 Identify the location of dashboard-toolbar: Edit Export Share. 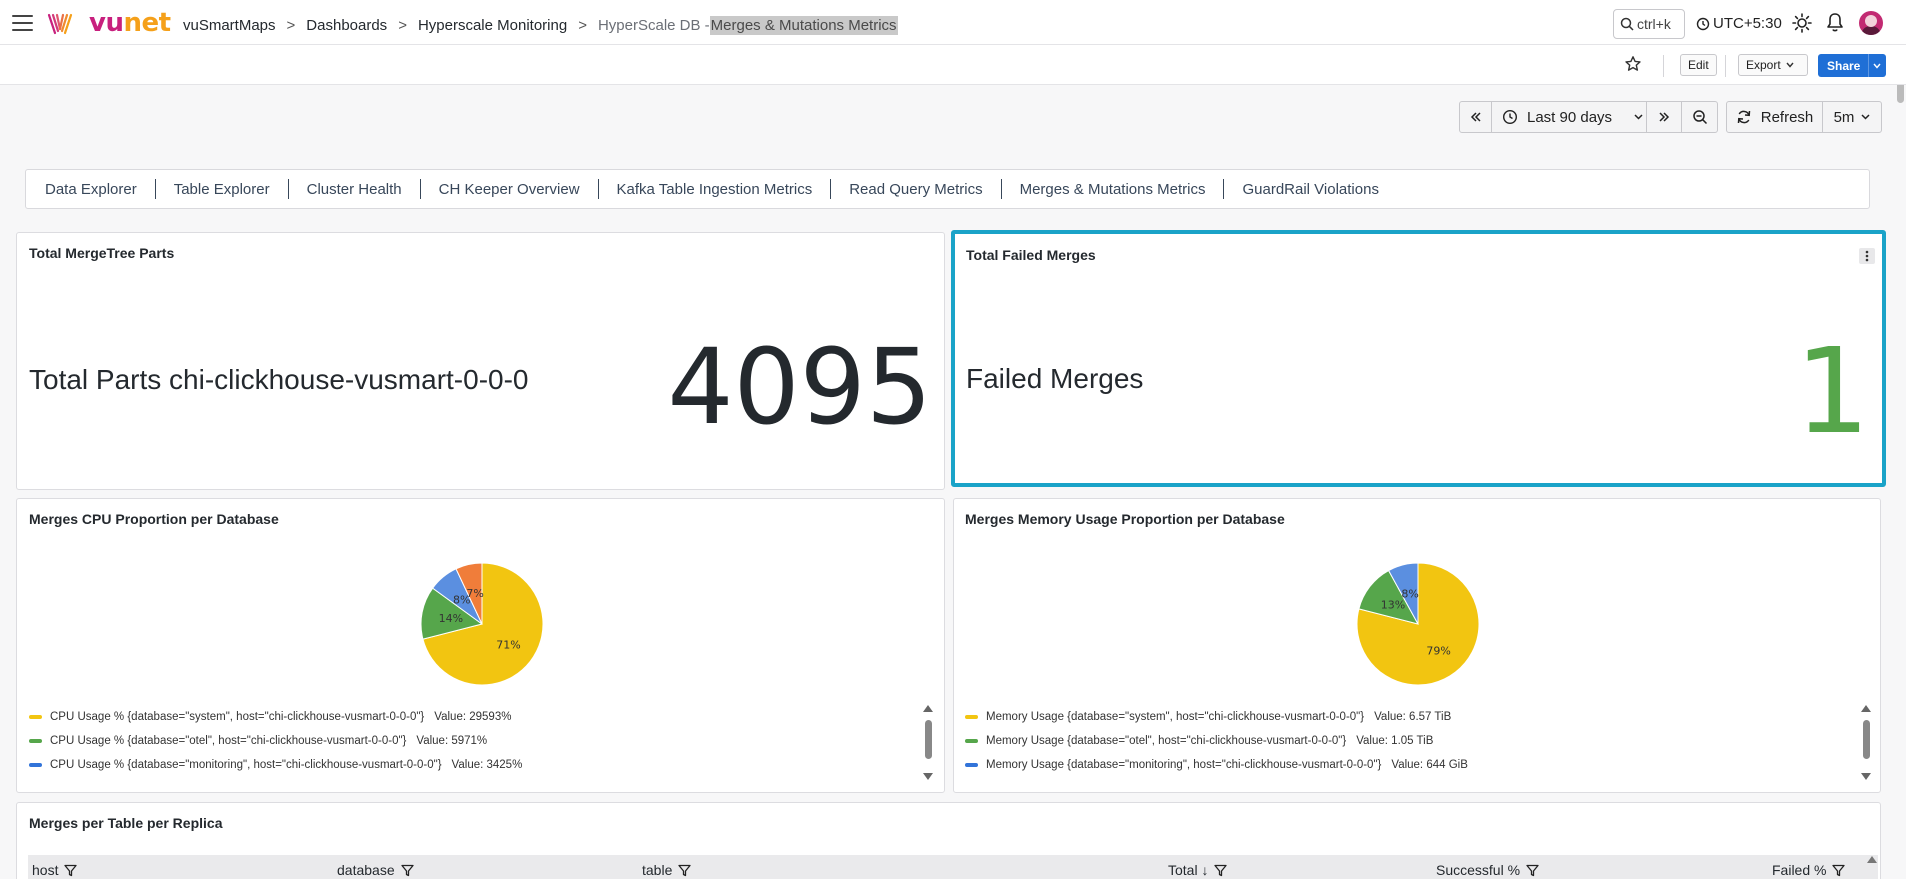
(953, 65).